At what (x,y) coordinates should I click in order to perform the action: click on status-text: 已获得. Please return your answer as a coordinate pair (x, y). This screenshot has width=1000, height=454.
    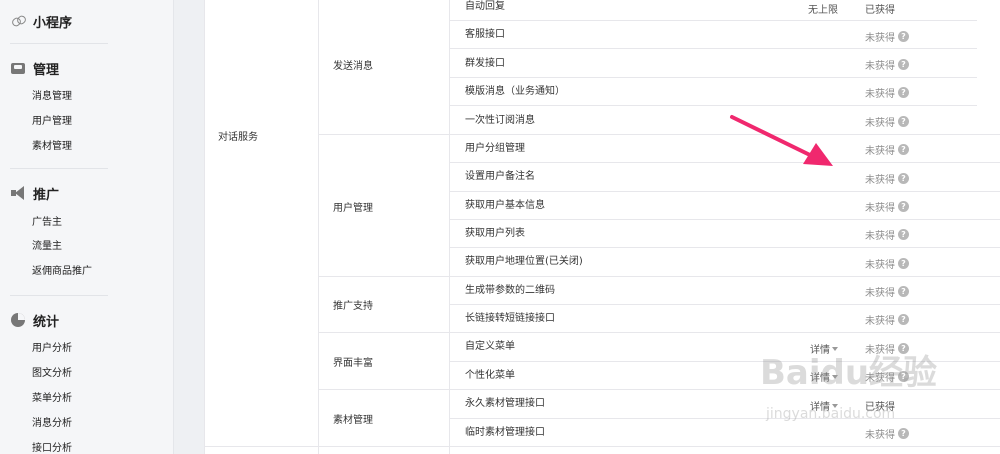
    Looking at the image, I should click on (880, 10).